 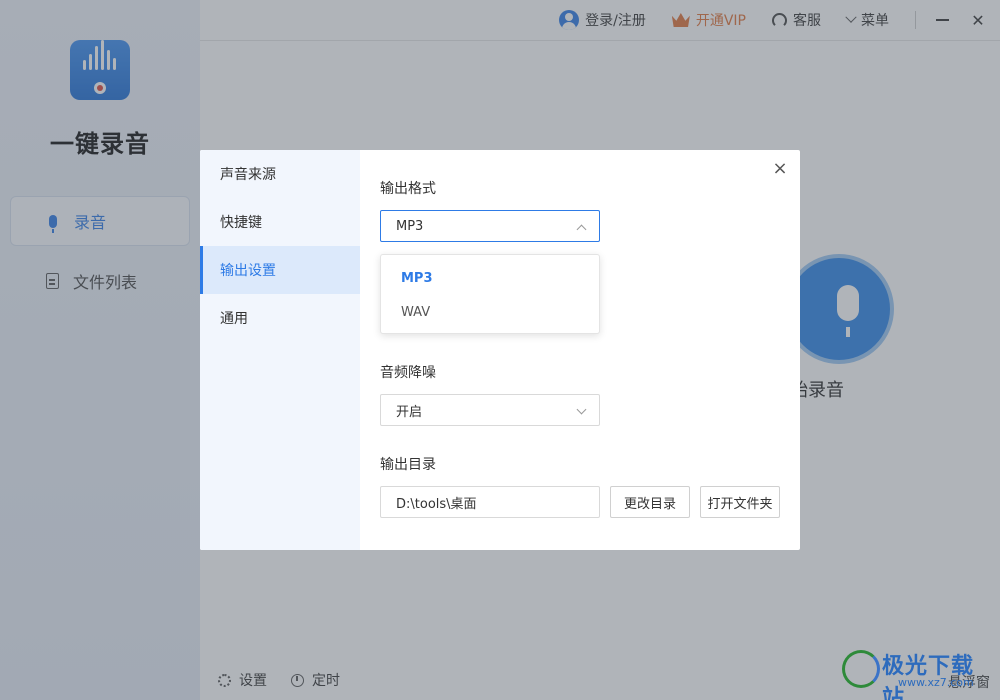 What do you see at coordinates (280, 174) in the screenshot?
I see `tab-sound-source: 声音来源` at bounding box center [280, 174].